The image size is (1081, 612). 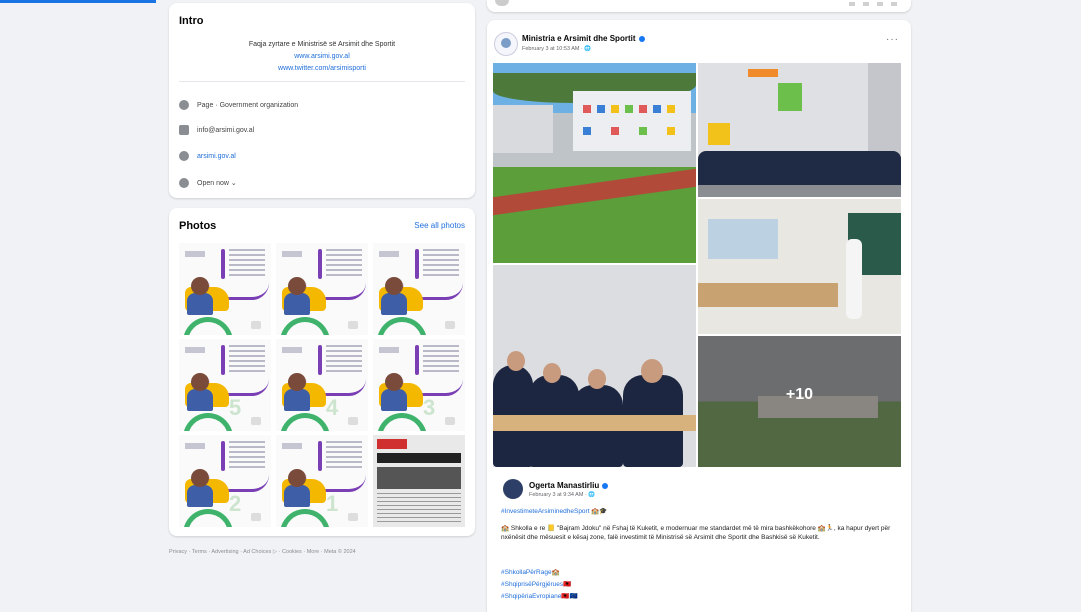 What do you see at coordinates (556, 49) in the screenshot?
I see `post-timestamp: February 3 at 10:53 AM · 🌐` at bounding box center [556, 49].